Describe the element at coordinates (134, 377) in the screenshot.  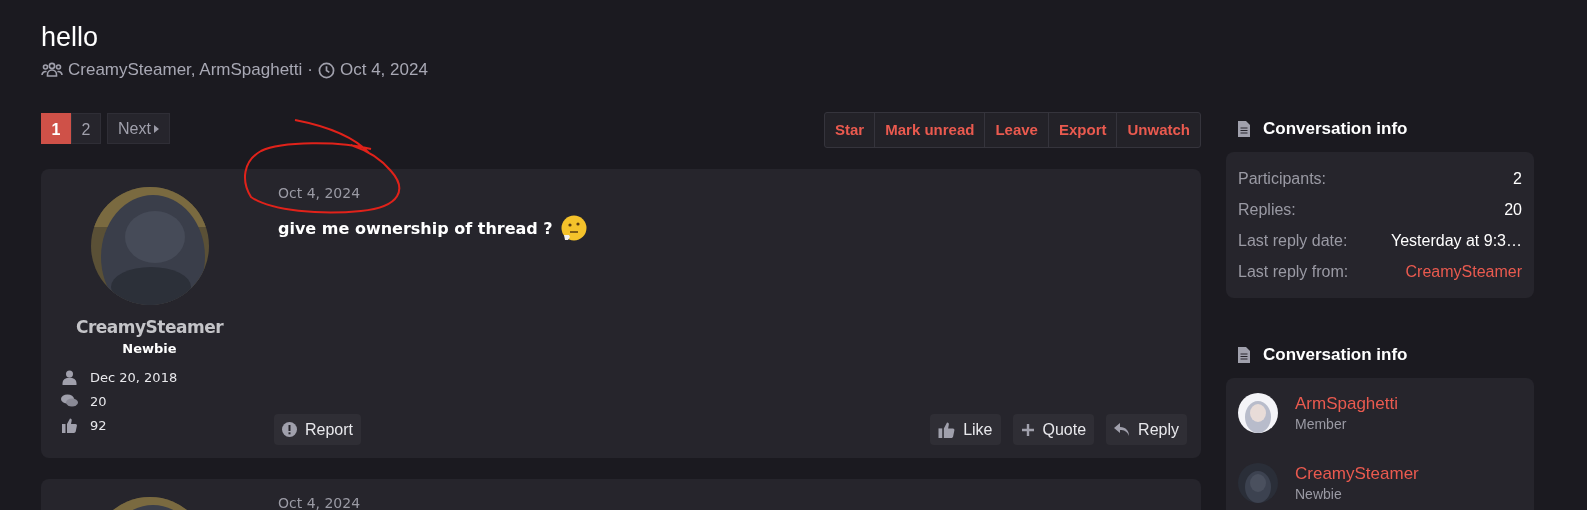
I see `joined-date: Dec 20, 2018` at that location.